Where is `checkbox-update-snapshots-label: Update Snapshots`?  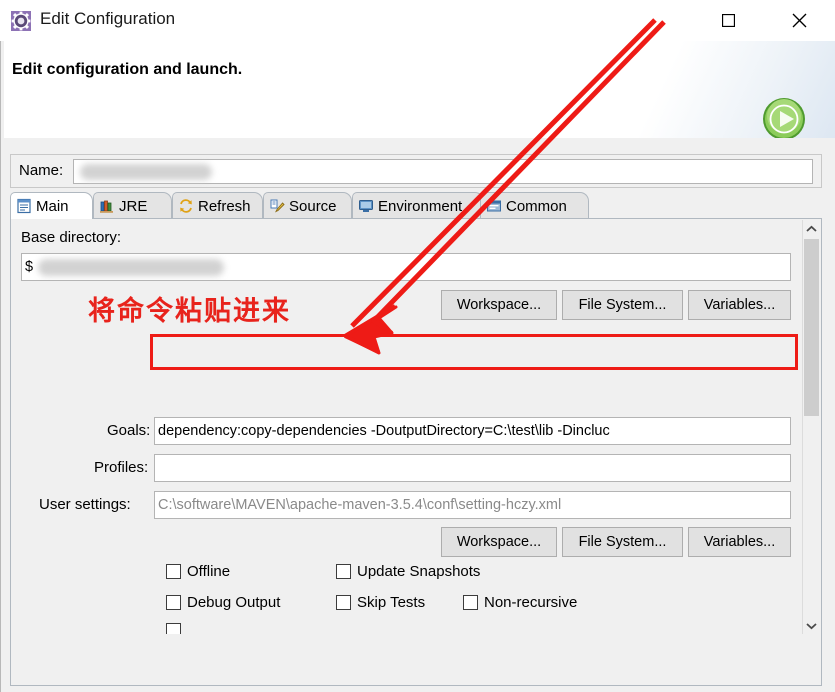 checkbox-update-snapshots-label: Update Snapshots is located at coordinates (419, 571).